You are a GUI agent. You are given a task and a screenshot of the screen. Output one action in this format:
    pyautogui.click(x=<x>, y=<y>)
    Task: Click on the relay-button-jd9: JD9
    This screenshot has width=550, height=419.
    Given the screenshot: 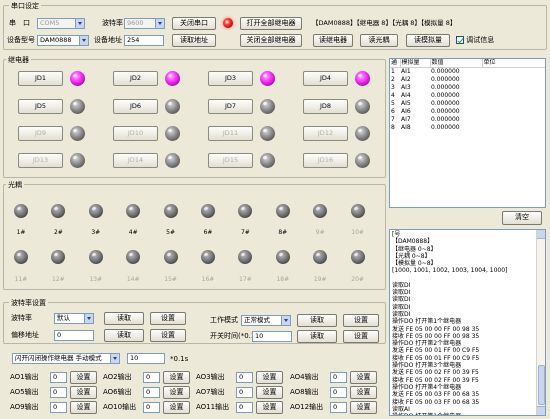 What is the action you would take?
    pyautogui.click(x=40, y=133)
    